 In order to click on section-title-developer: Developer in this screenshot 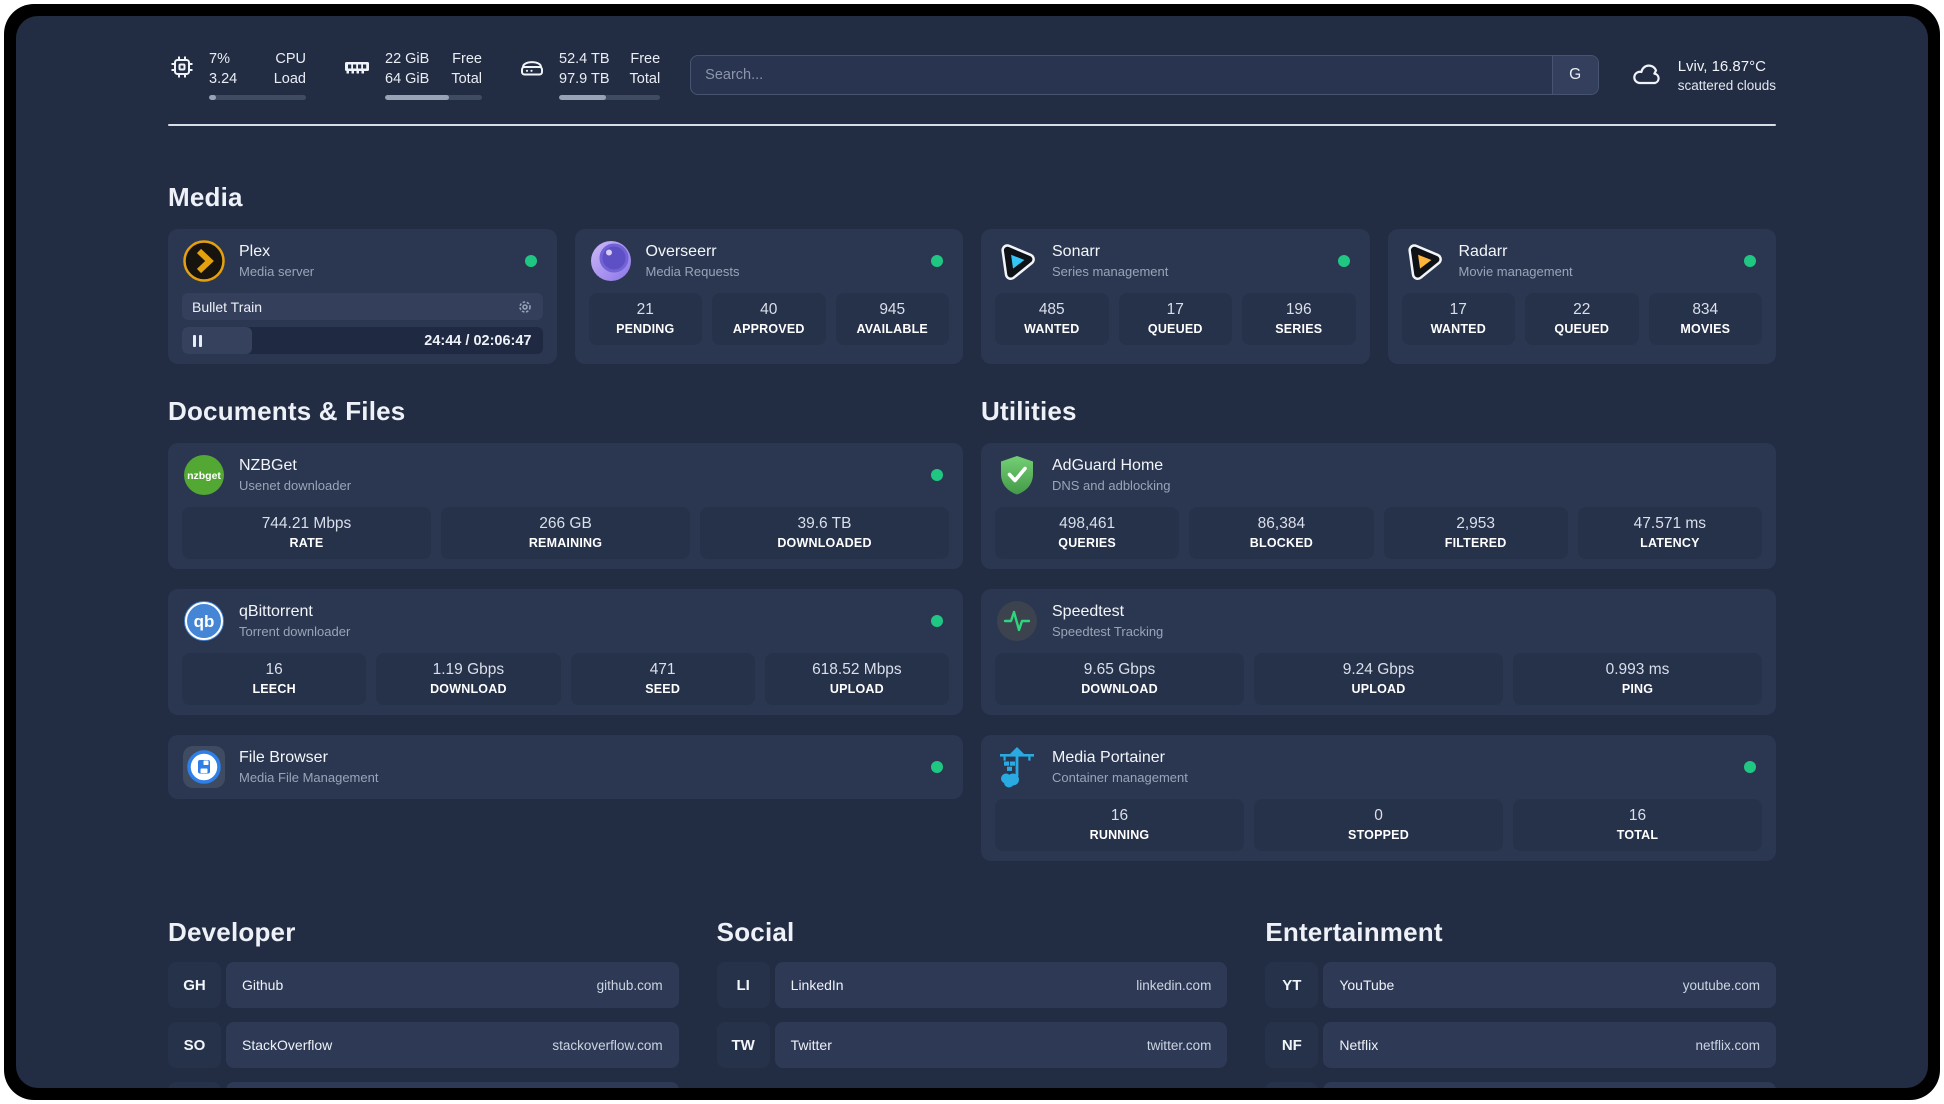, I will do `click(232, 932)`.